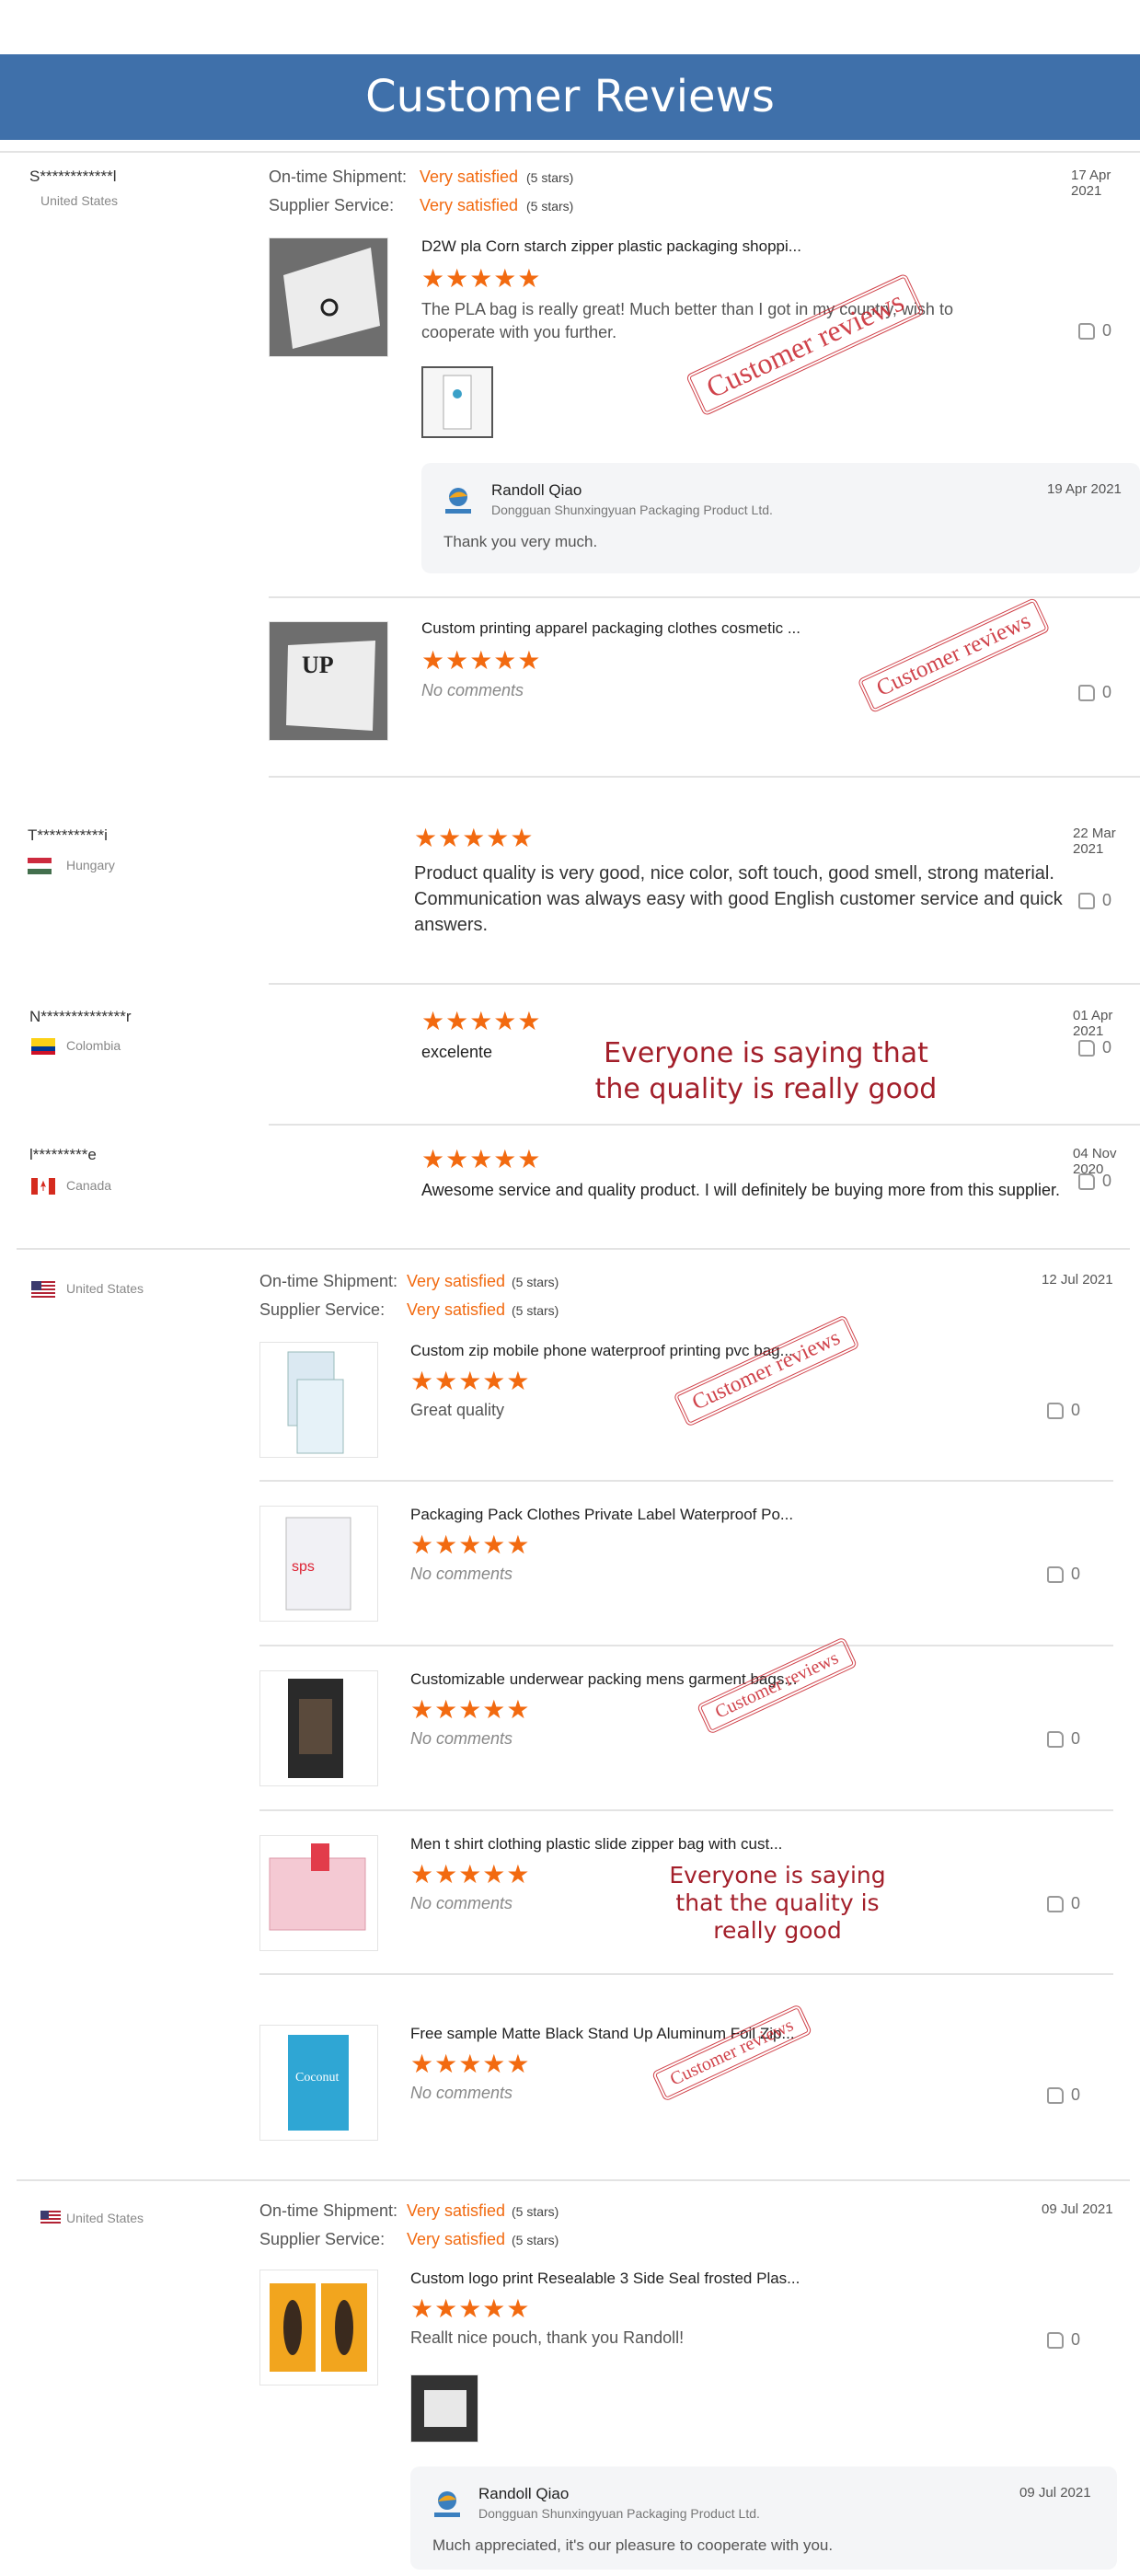 This screenshot has width=1140, height=2576. I want to click on product-image: Coconut, so click(318, 2083).